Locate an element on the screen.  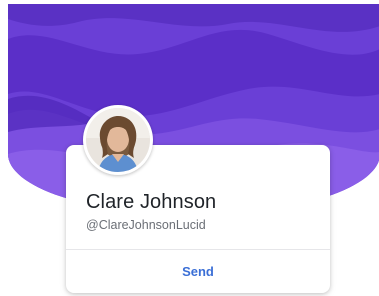
avatar-photo is located at coordinates (118, 140).